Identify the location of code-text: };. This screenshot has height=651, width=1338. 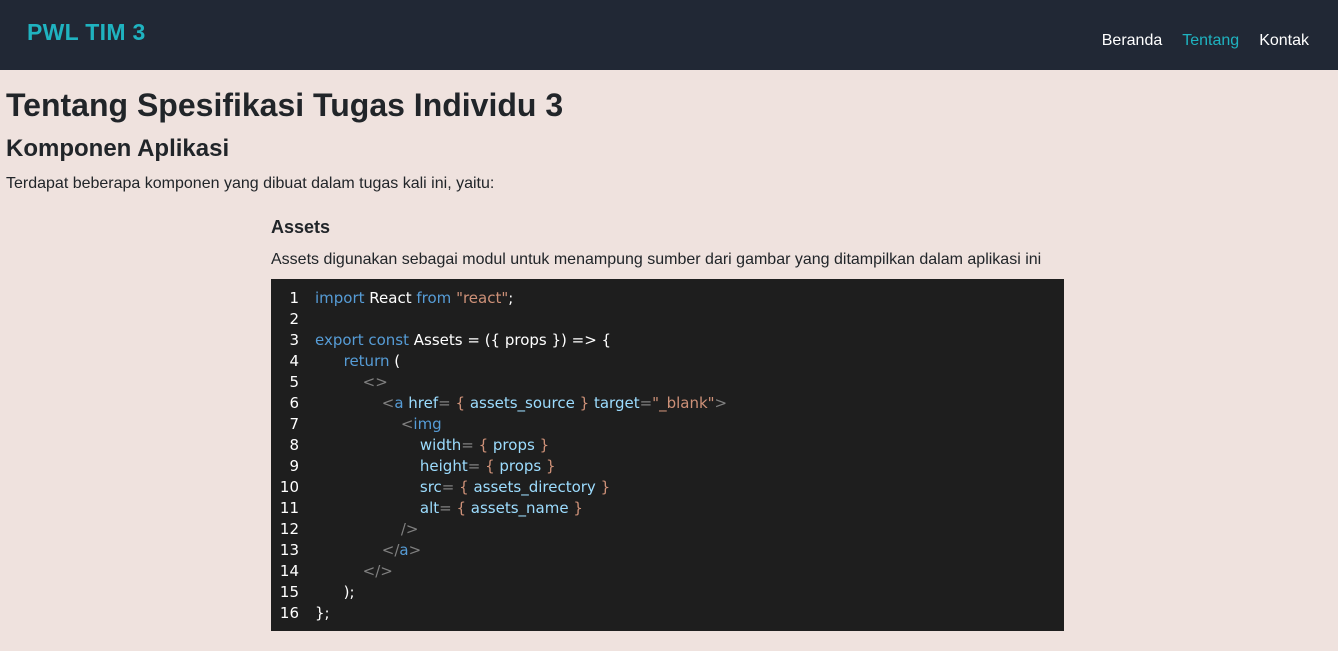
(322, 613).